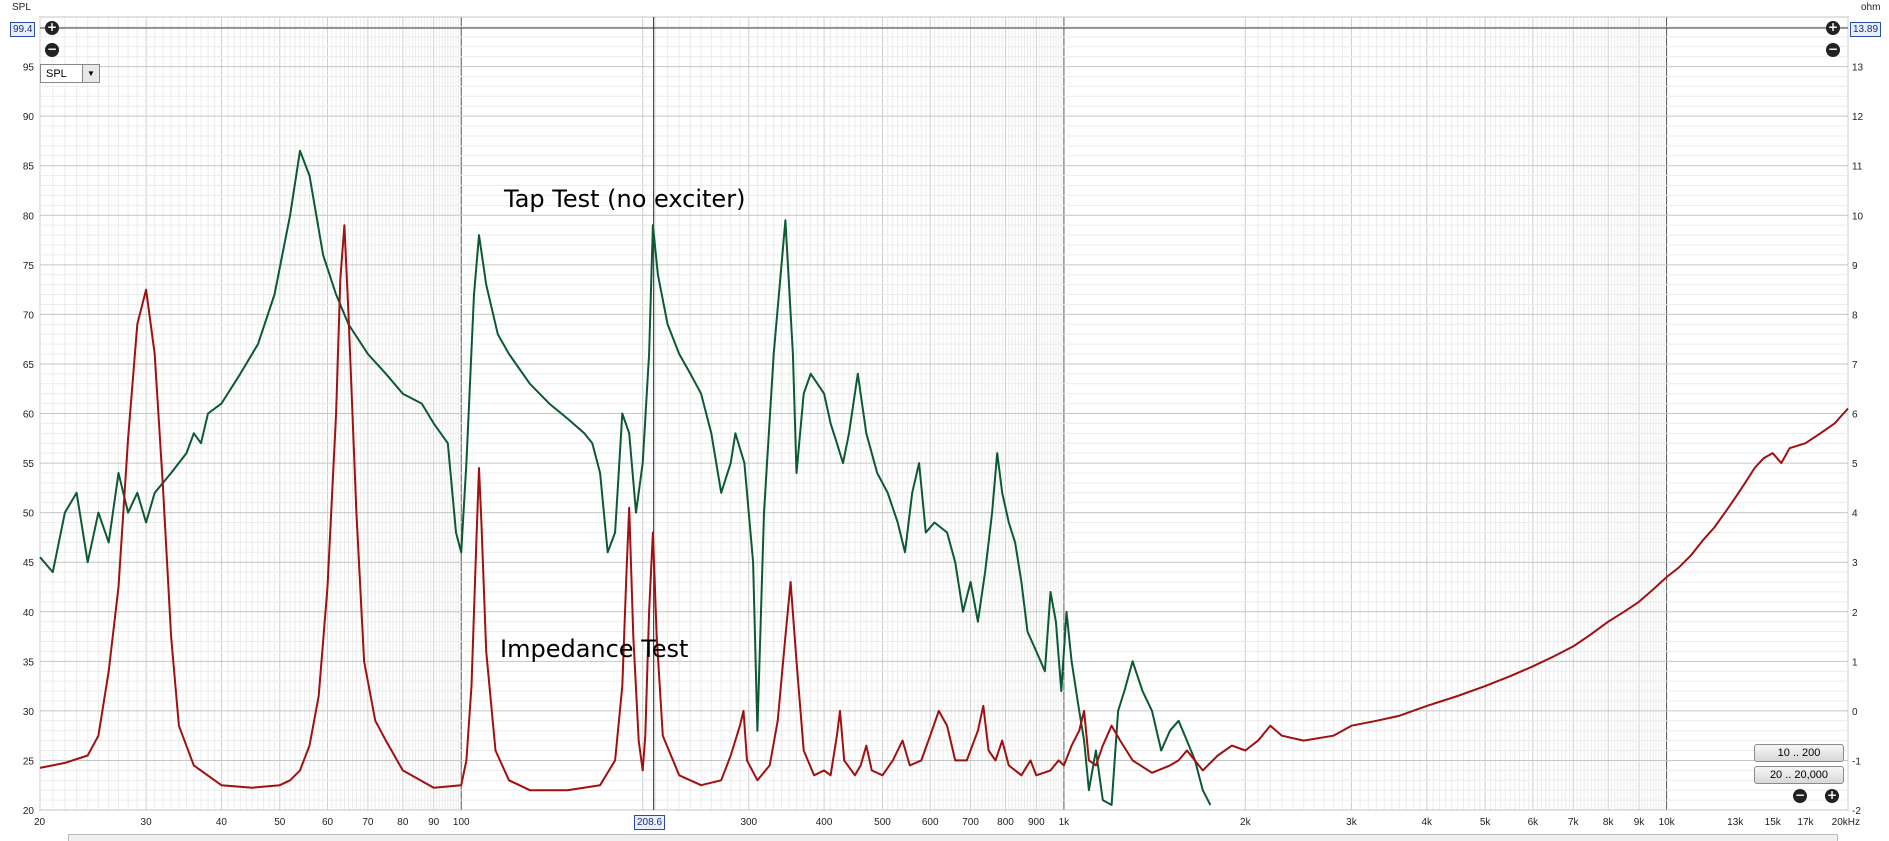 This screenshot has height=841, width=1889. I want to click on left-tick-label: 40, so click(29, 613).